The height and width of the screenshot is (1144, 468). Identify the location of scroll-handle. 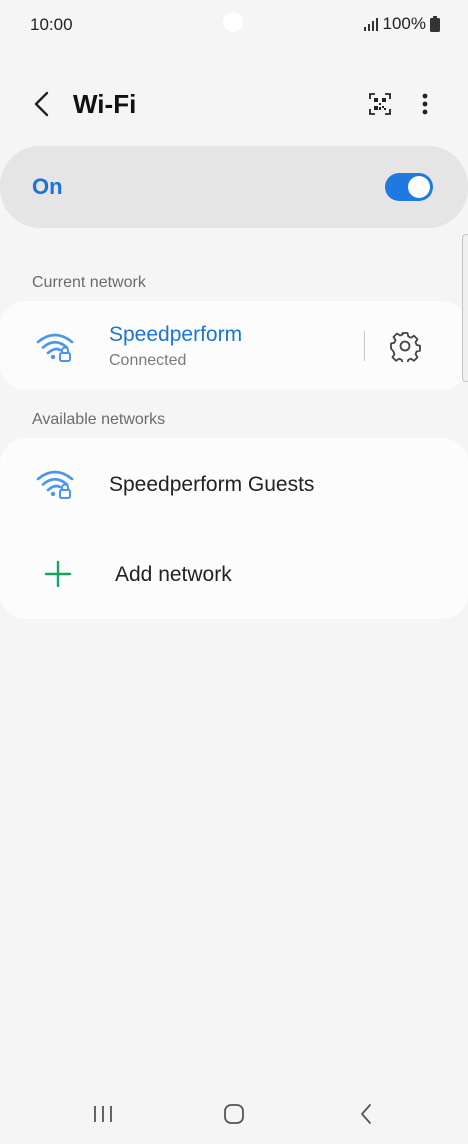
(465, 308).